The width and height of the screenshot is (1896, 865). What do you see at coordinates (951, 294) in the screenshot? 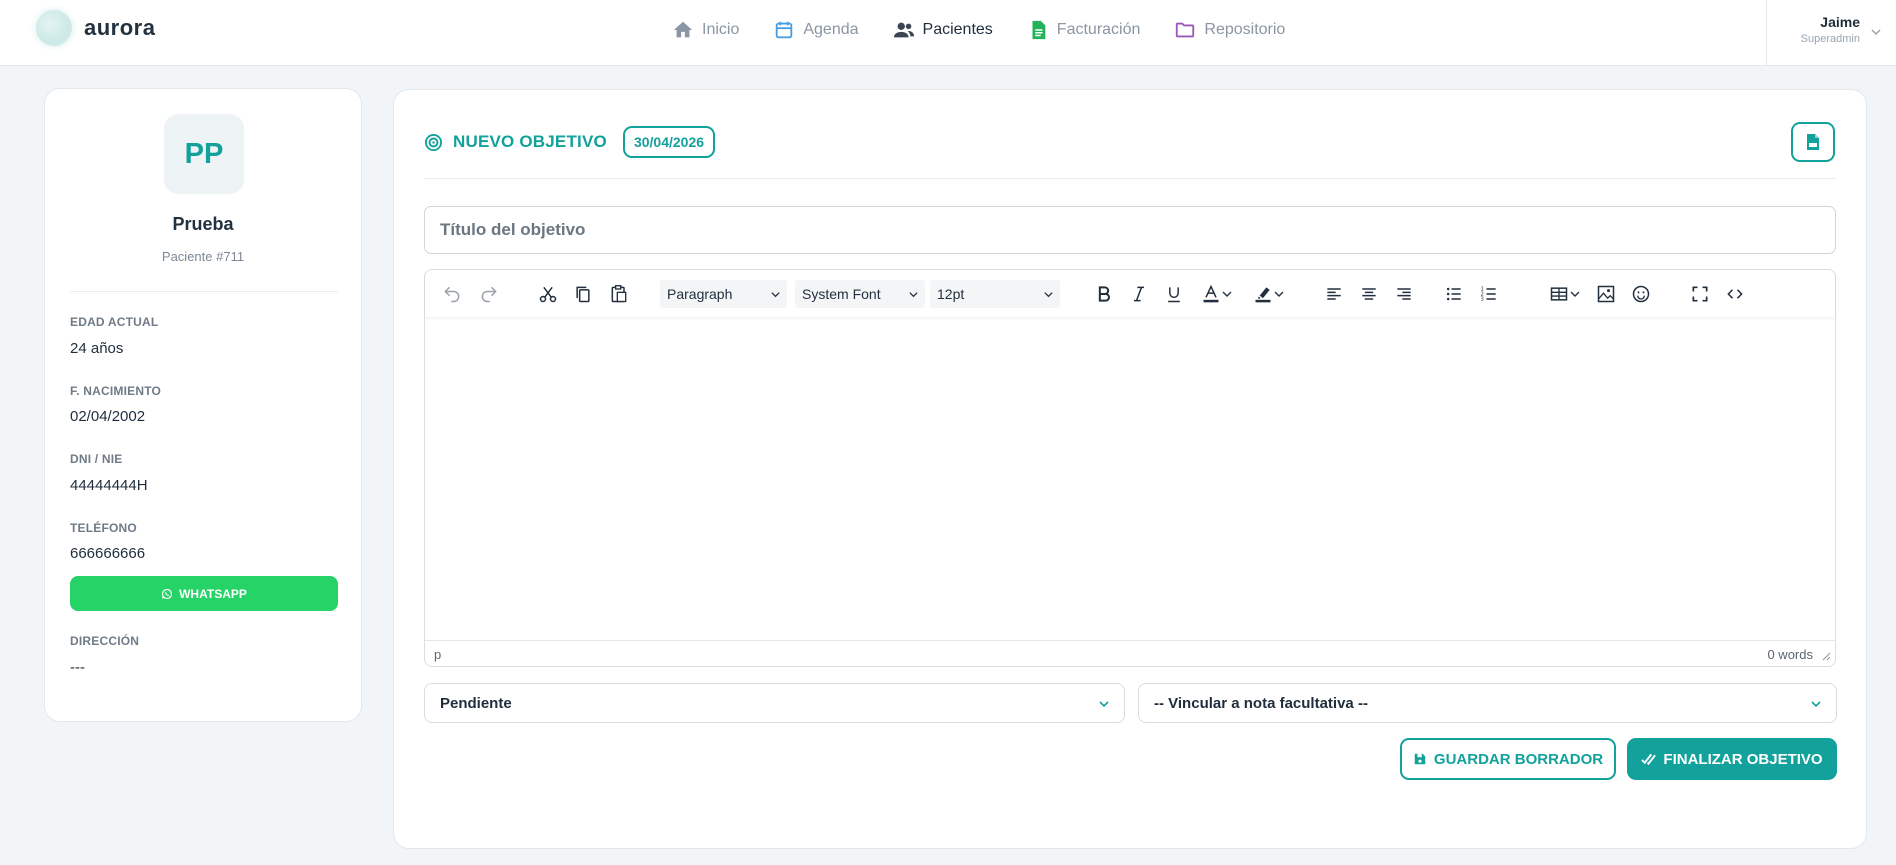
I see `font-size-value: 12pt` at bounding box center [951, 294].